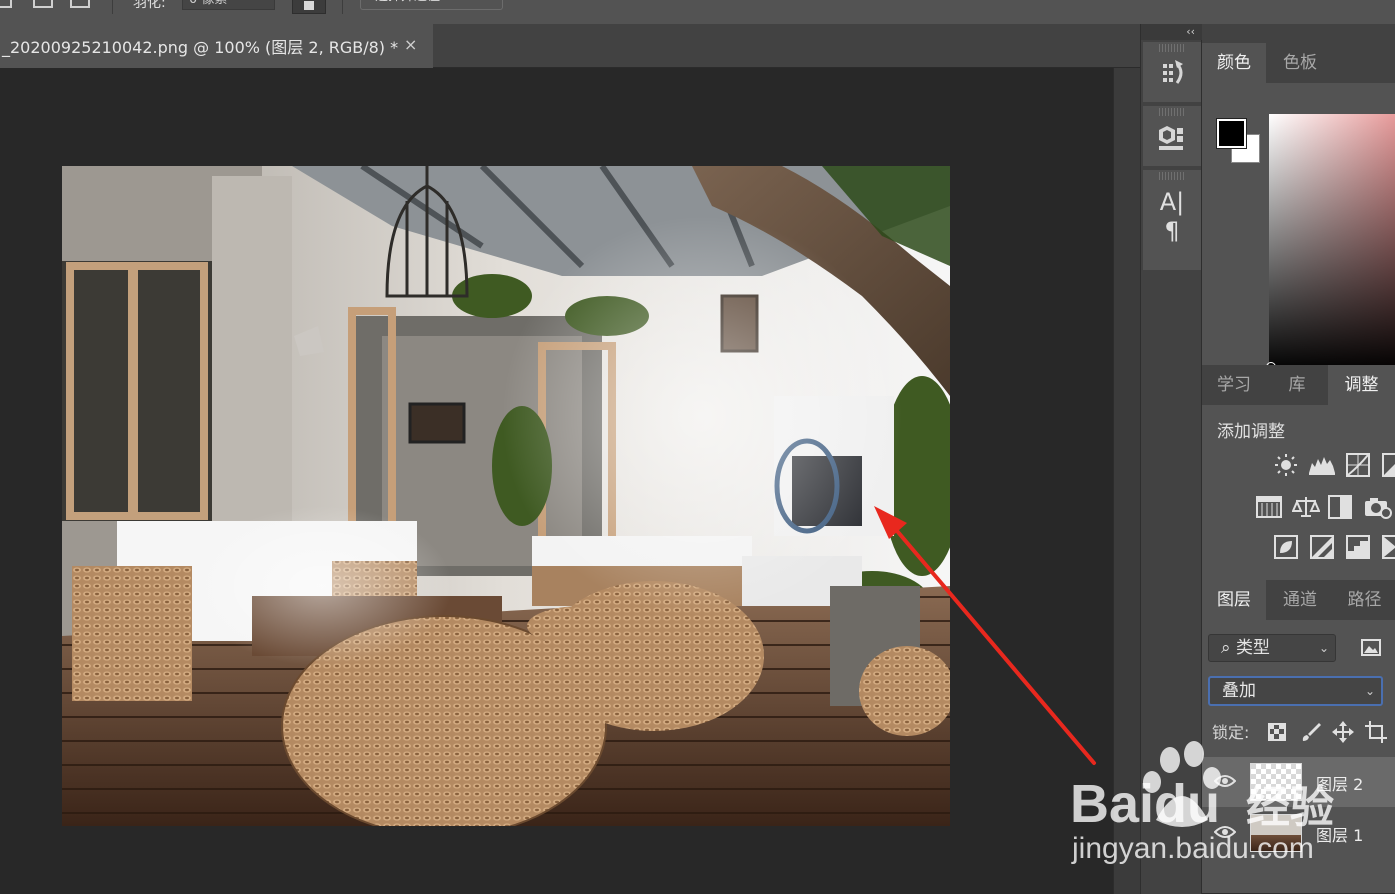 The width and height of the screenshot is (1395, 894). I want to click on tab-libraries: 库, so click(1297, 385).